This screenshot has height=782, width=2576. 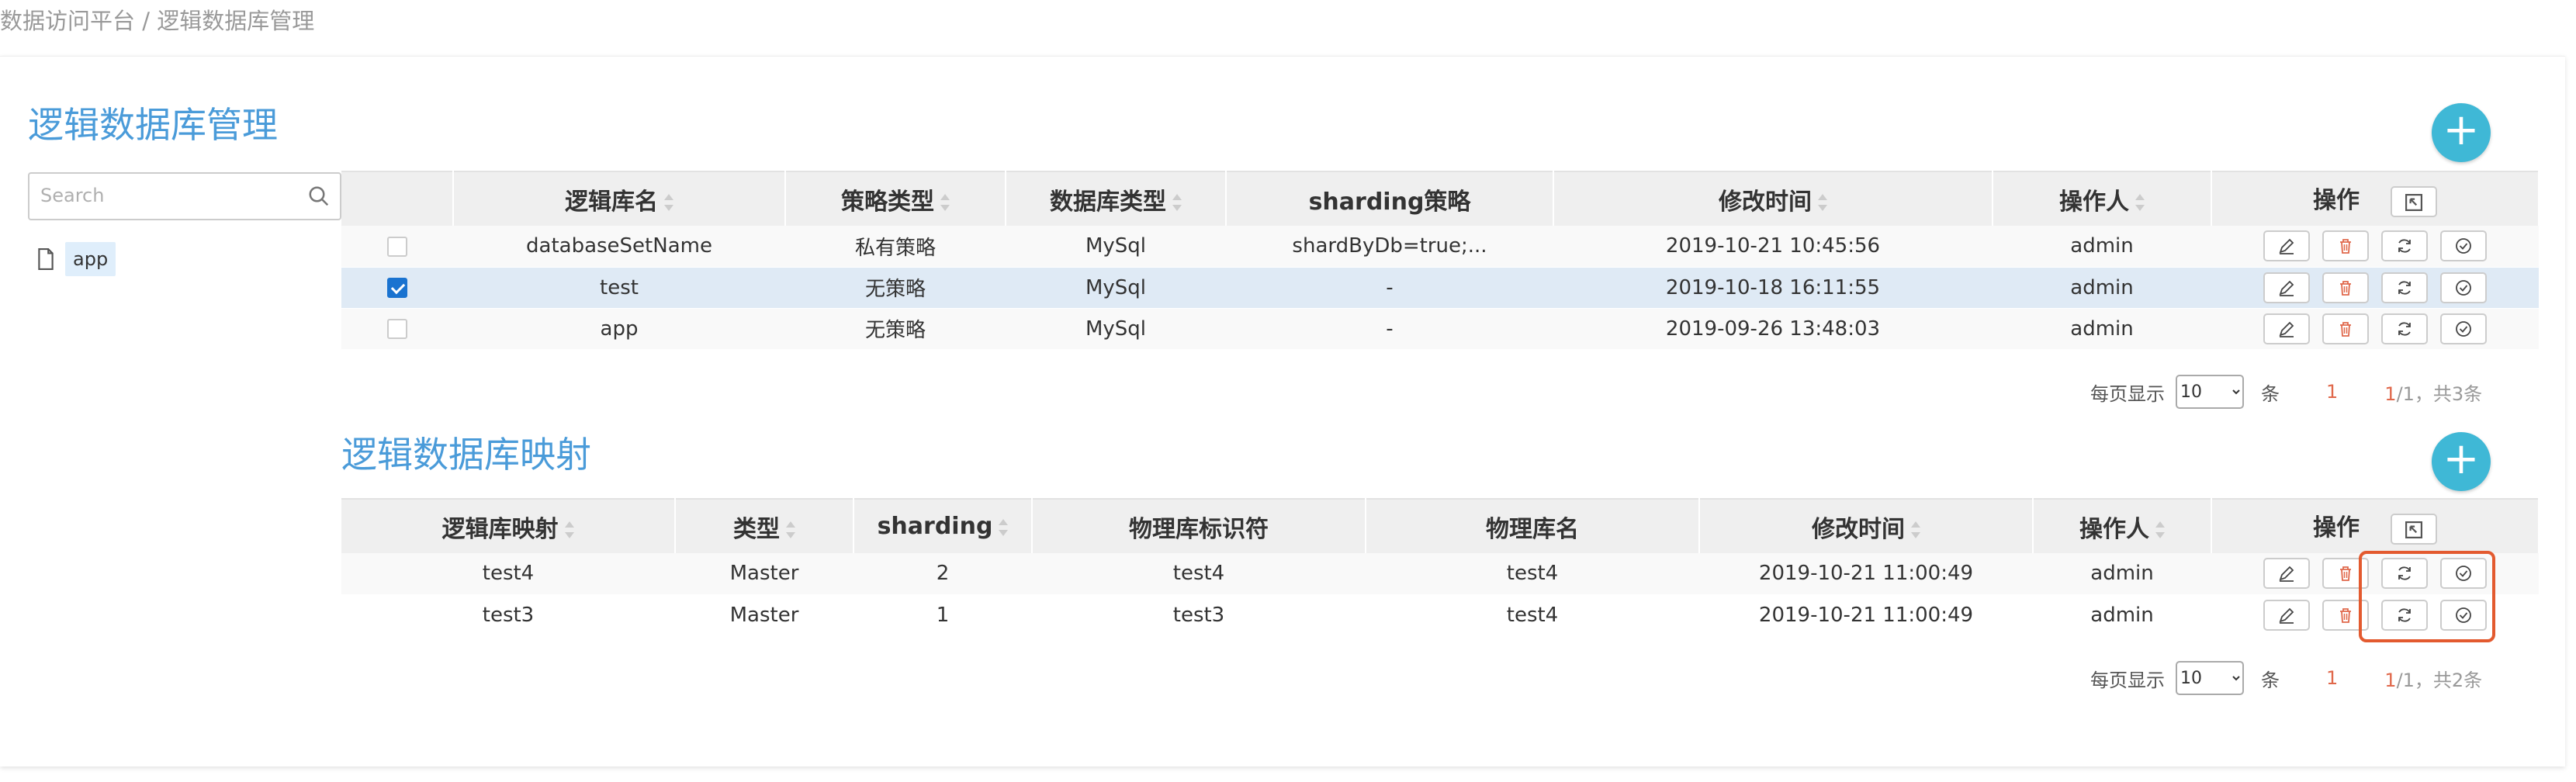 I want to click on per-page-unit: 条, so click(x=2270, y=393).